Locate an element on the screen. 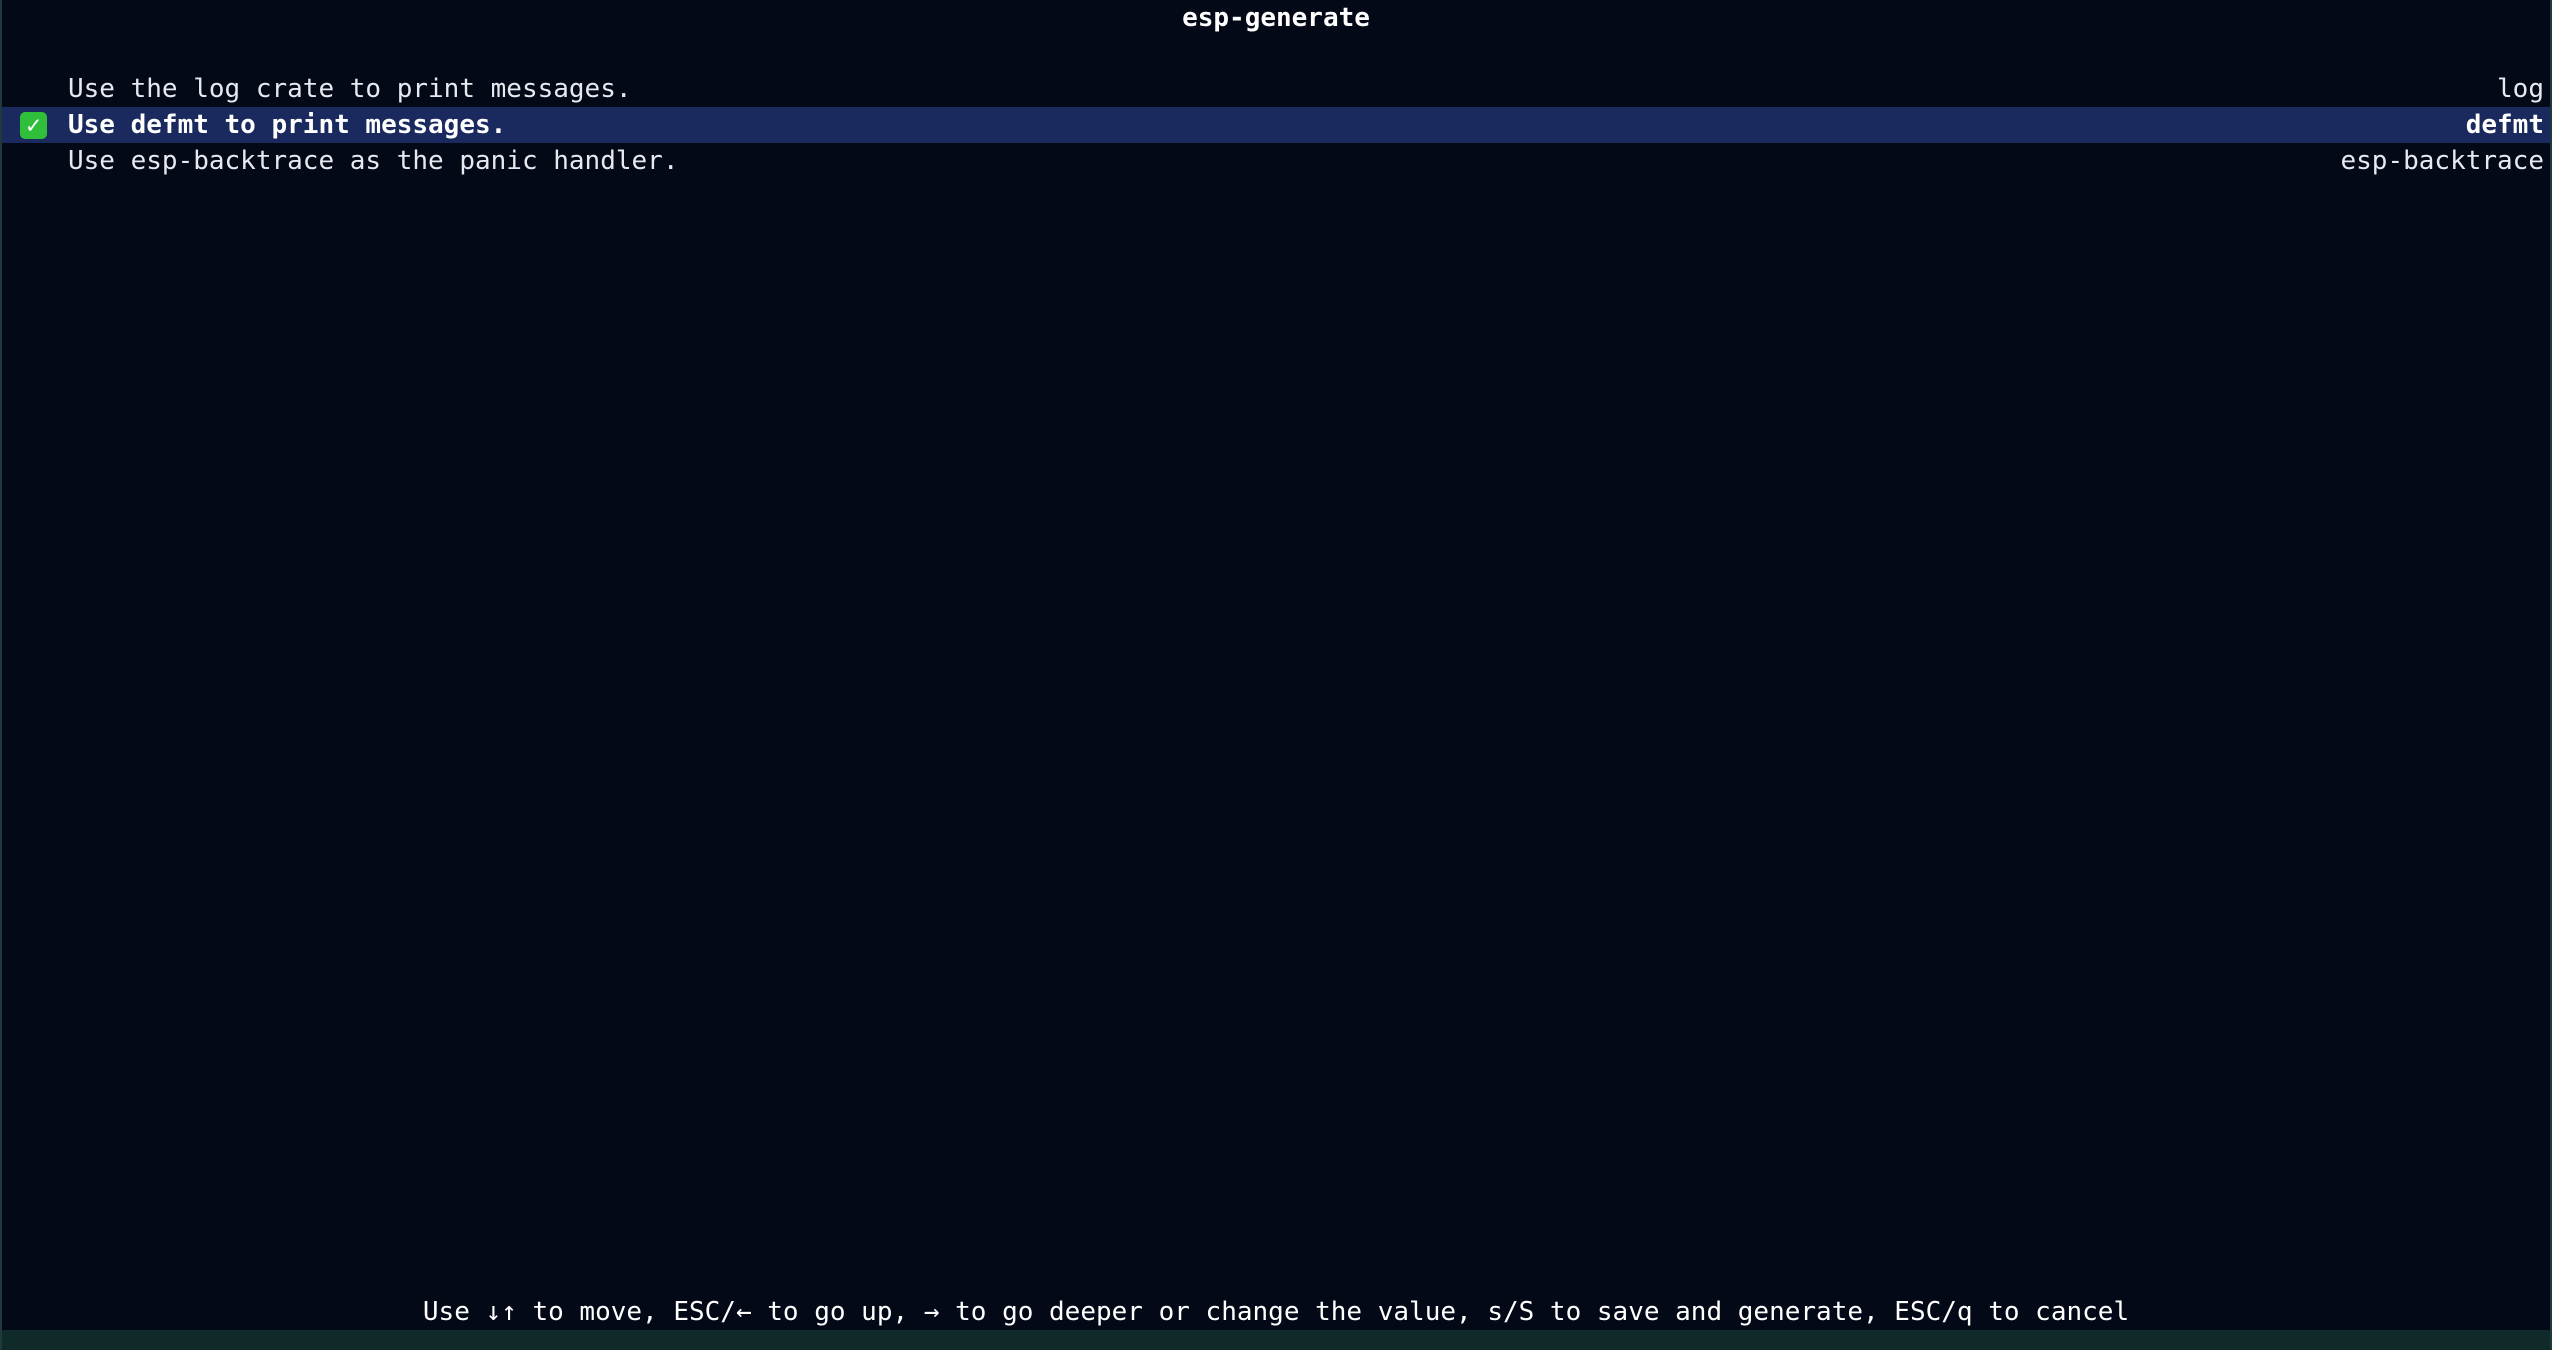 The height and width of the screenshot is (1350, 2552). app-title: esp-generate is located at coordinates (1276, 18).